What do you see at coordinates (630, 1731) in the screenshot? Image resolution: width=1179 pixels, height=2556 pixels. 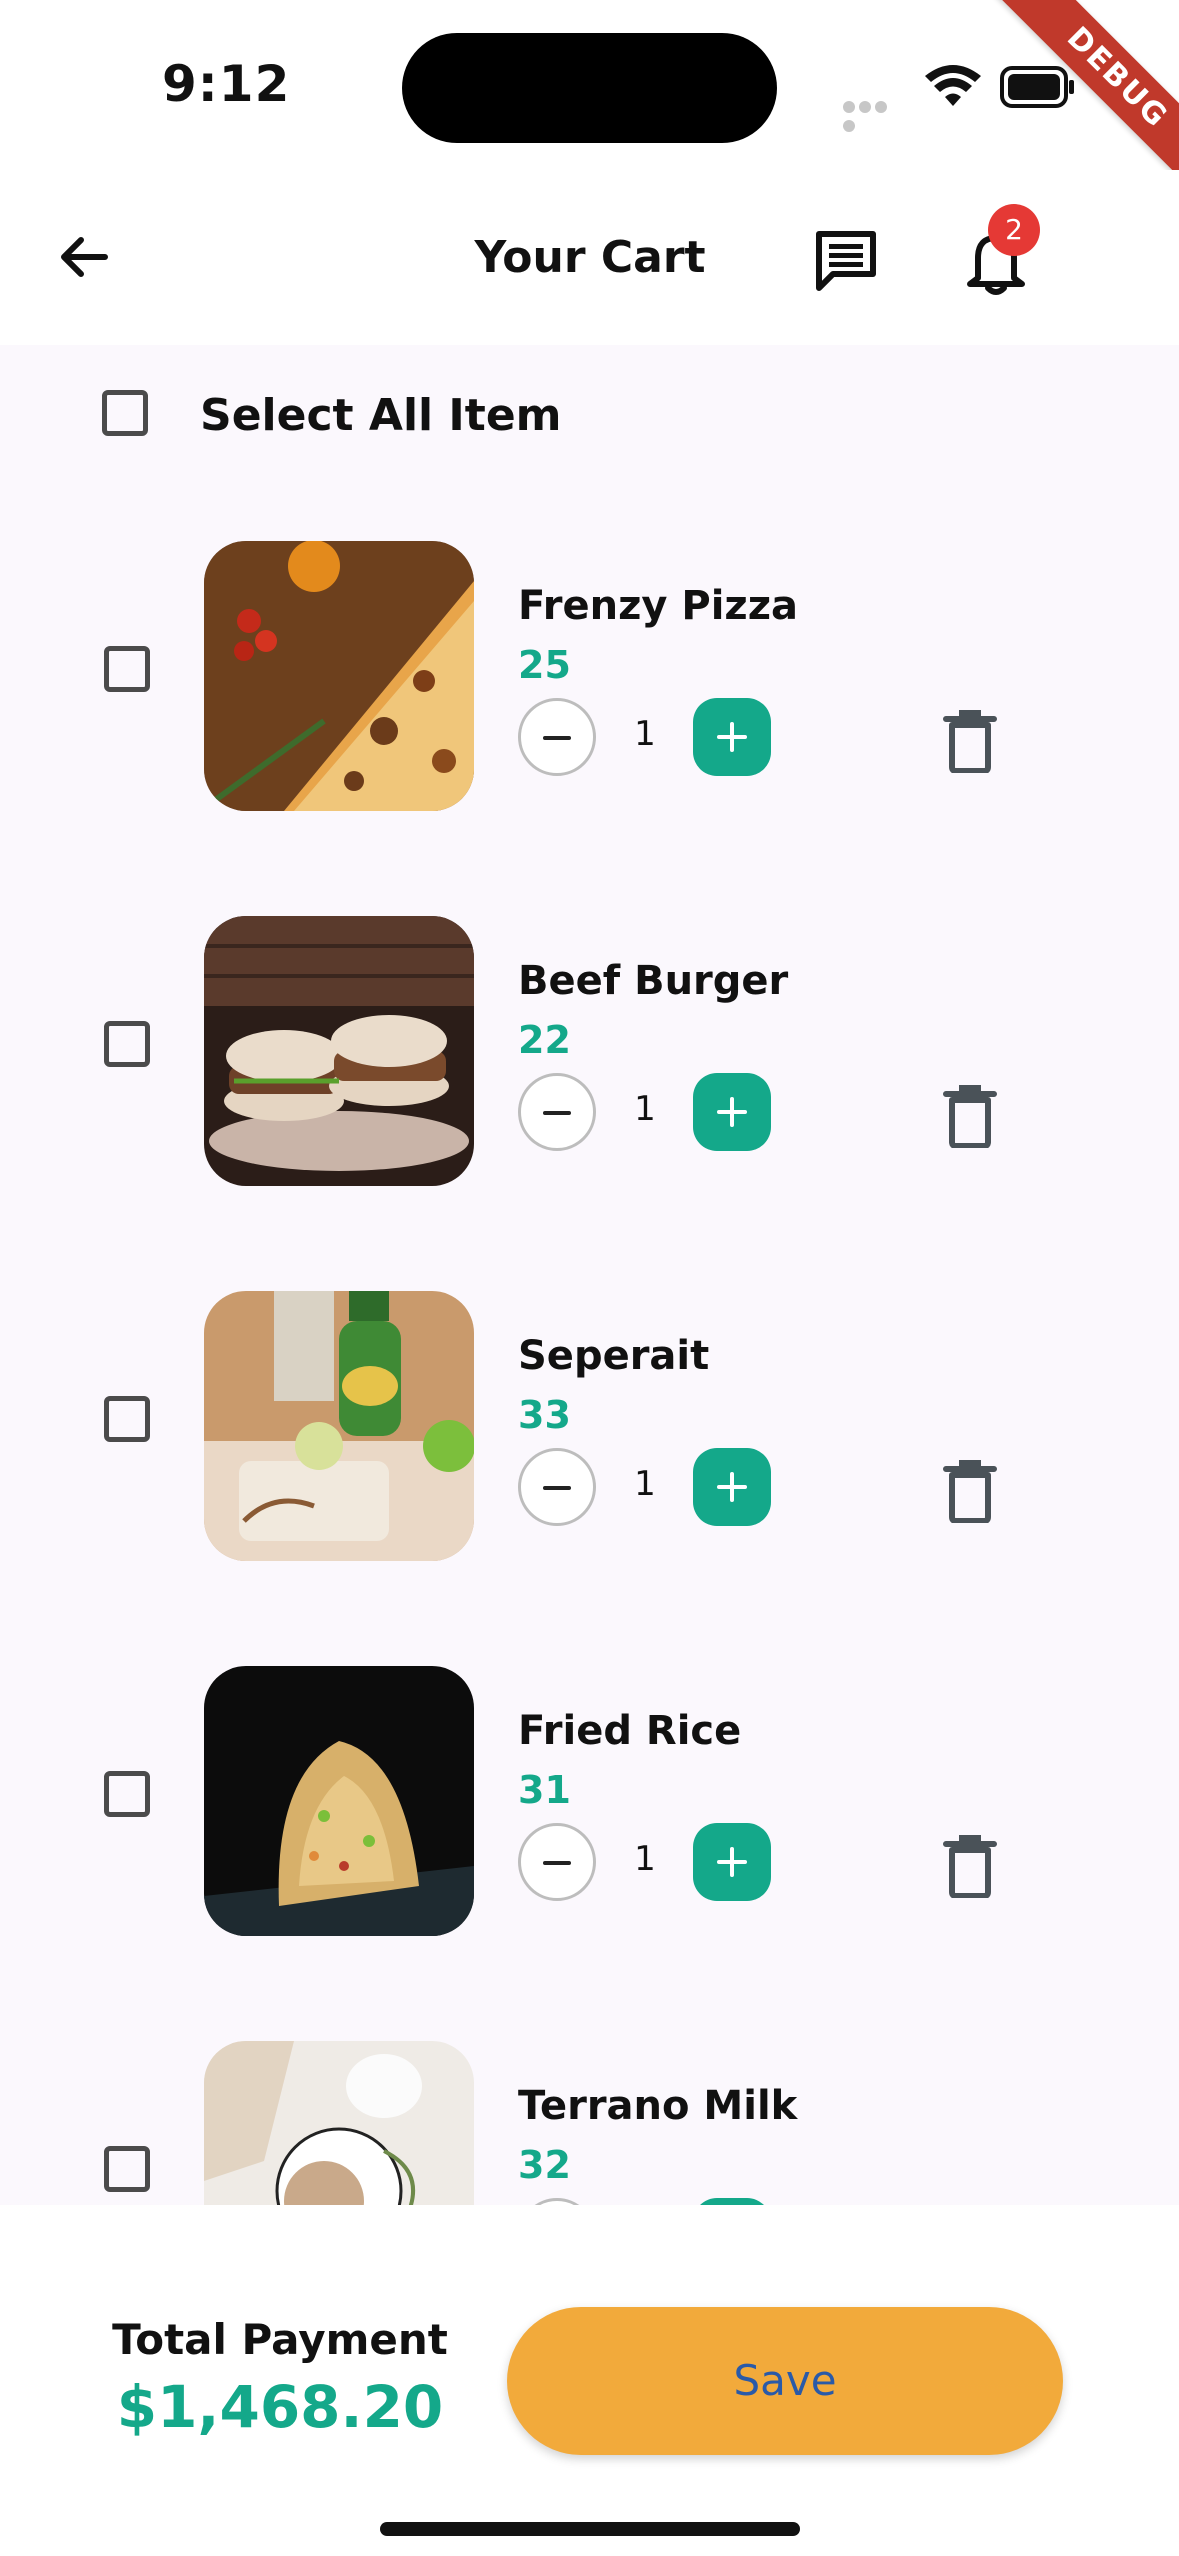 I see `item-name: Fried Rice` at bounding box center [630, 1731].